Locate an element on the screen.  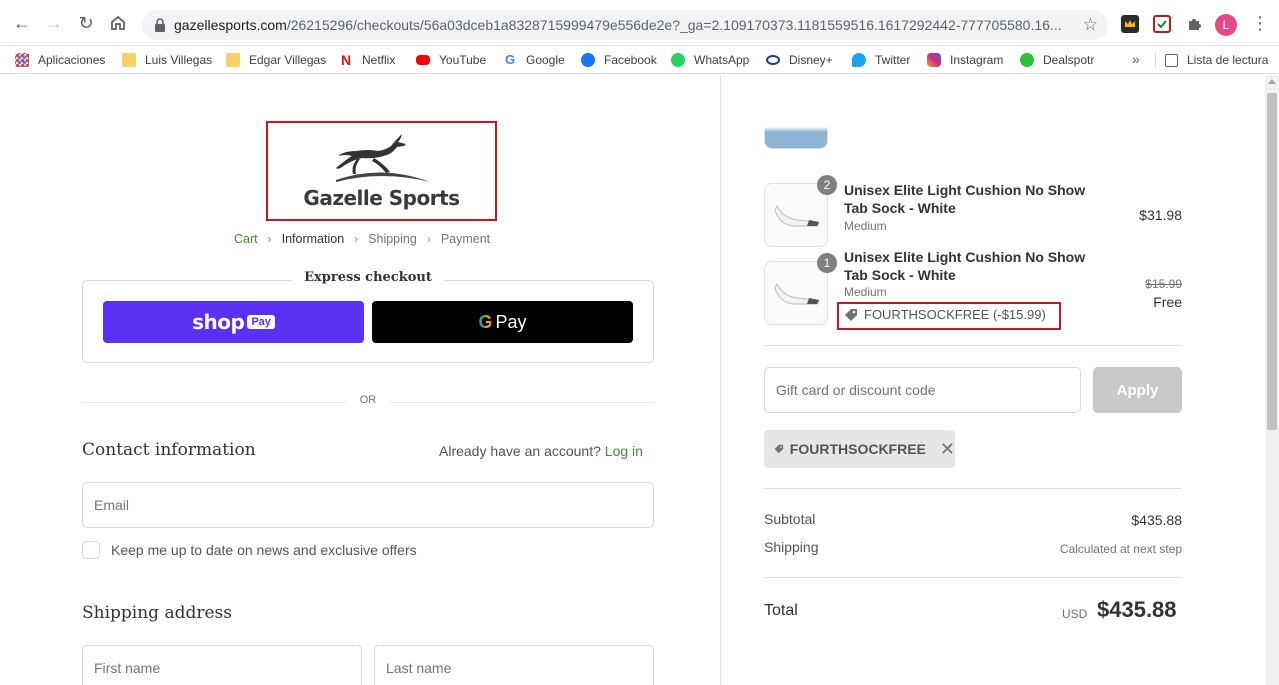
crown-extension-icon is located at coordinates (1130, 24).